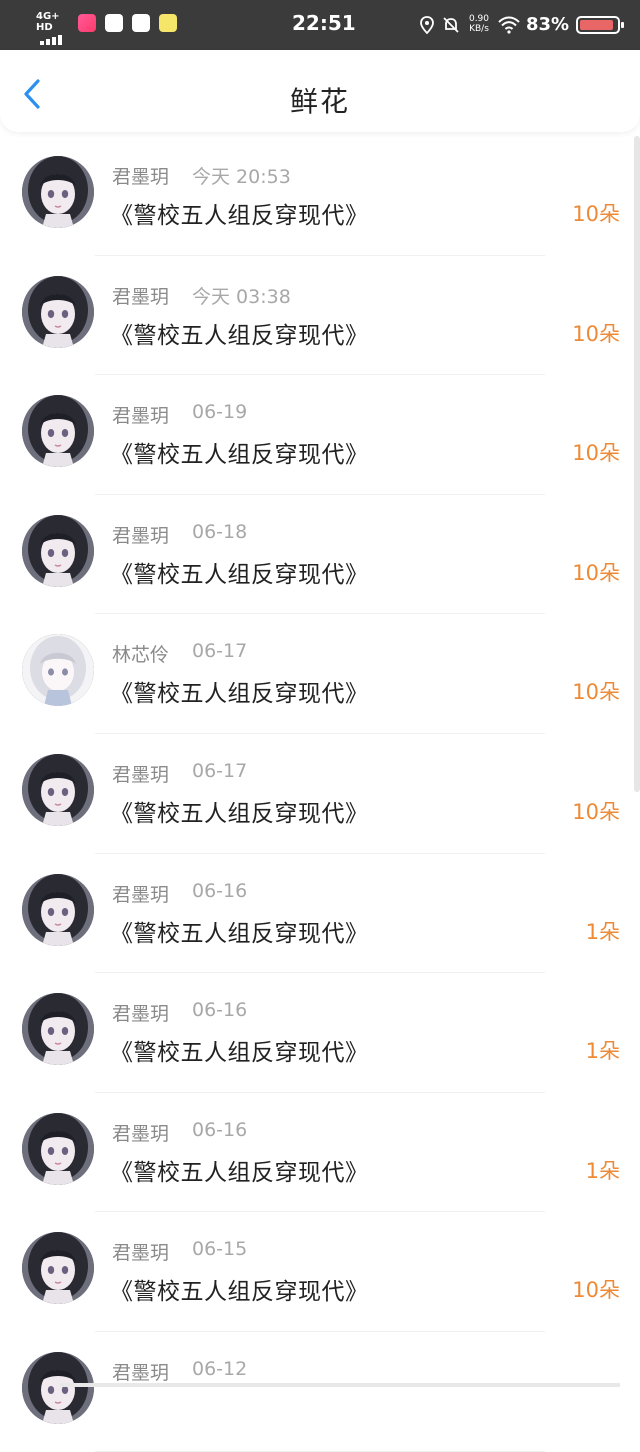 The width and height of the screenshot is (640, 1452). I want to click on network-speed: 0.90 KB/s, so click(479, 24).